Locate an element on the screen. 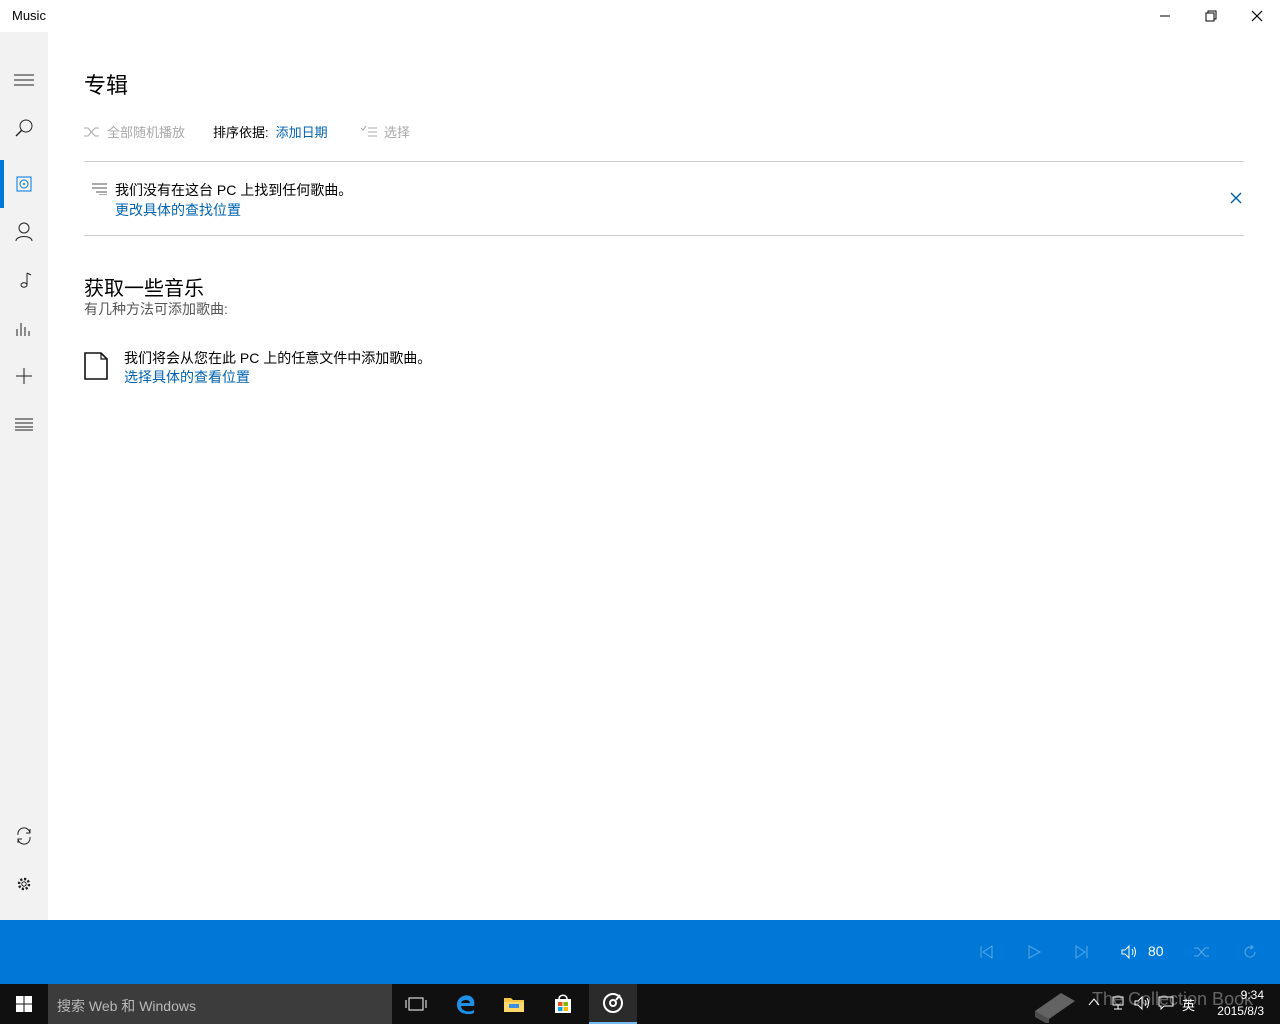 The width and height of the screenshot is (1280, 1024). file-explorer-button is located at coordinates (514, 1004).